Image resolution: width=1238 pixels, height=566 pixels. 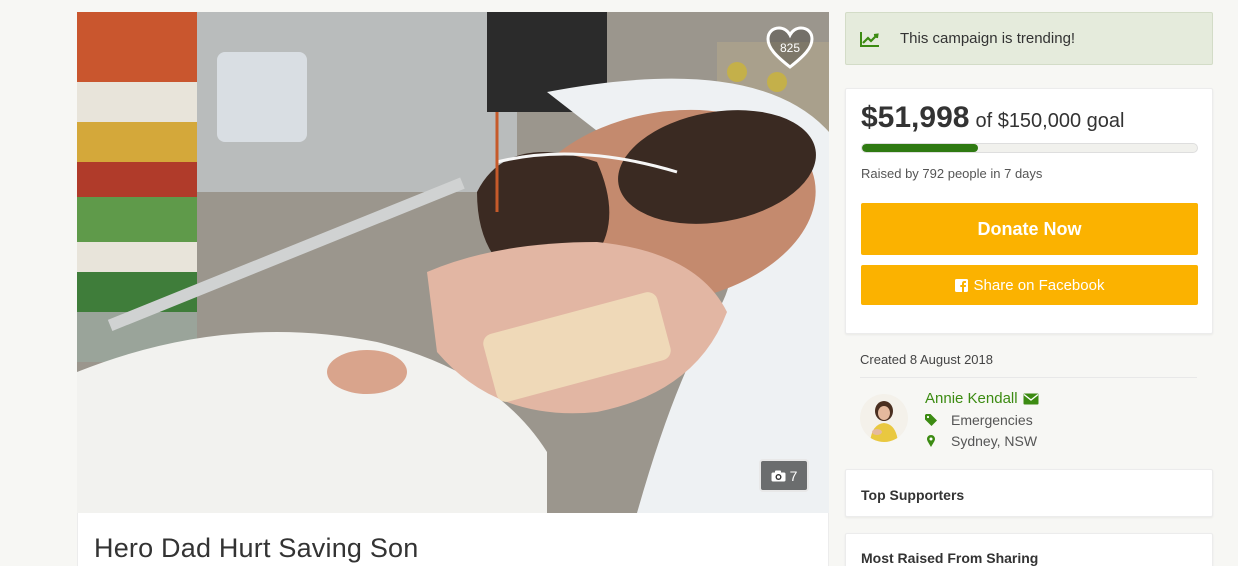 What do you see at coordinates (884, 418) in the screenshot?
I see `organizer-avatar` at bounding box center [884, 418].